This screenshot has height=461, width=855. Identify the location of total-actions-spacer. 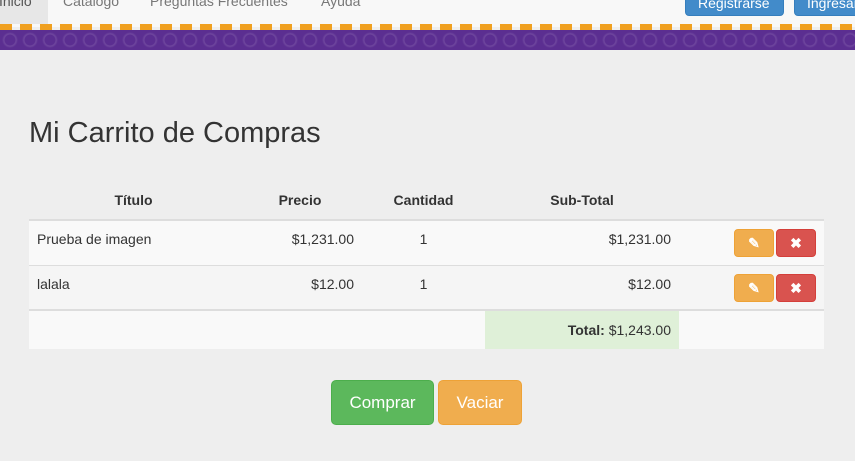
(751, 329).